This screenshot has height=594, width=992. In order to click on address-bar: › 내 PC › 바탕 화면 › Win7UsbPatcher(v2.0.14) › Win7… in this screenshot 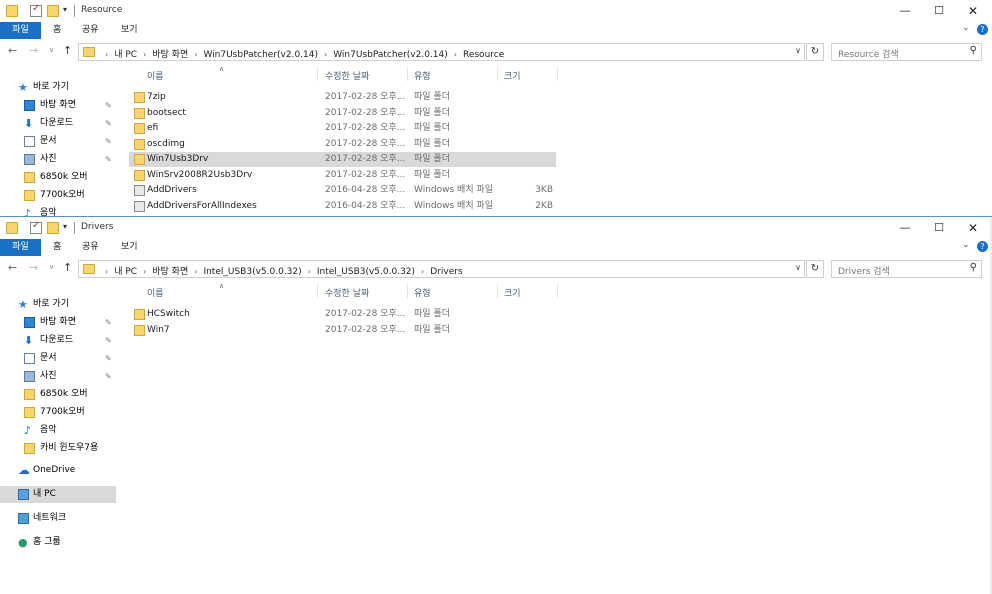, I will do `click(441, 52)`.